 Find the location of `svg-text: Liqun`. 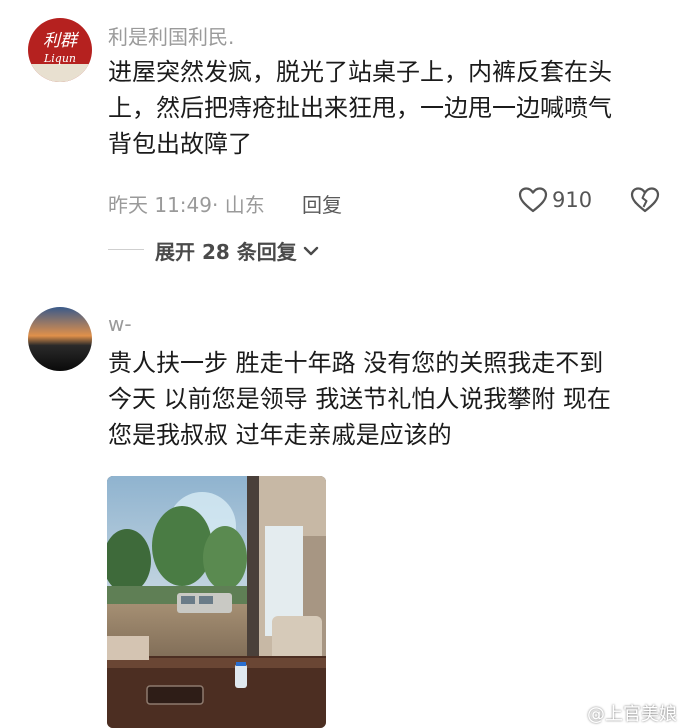

svg-text: Liqun is located at coordinates (59, 58).